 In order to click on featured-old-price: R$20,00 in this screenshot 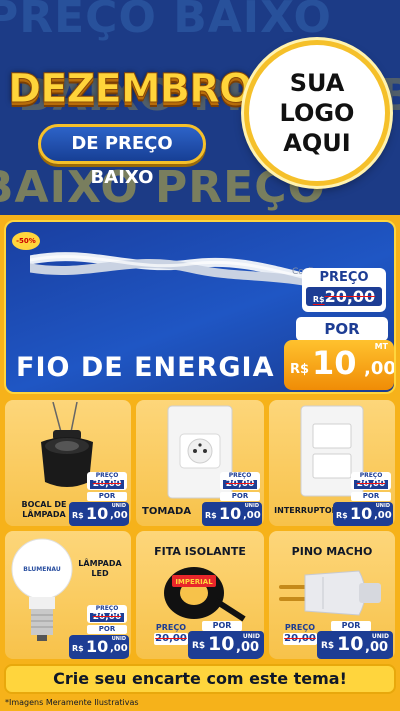, I will do `click(344, 296)`.